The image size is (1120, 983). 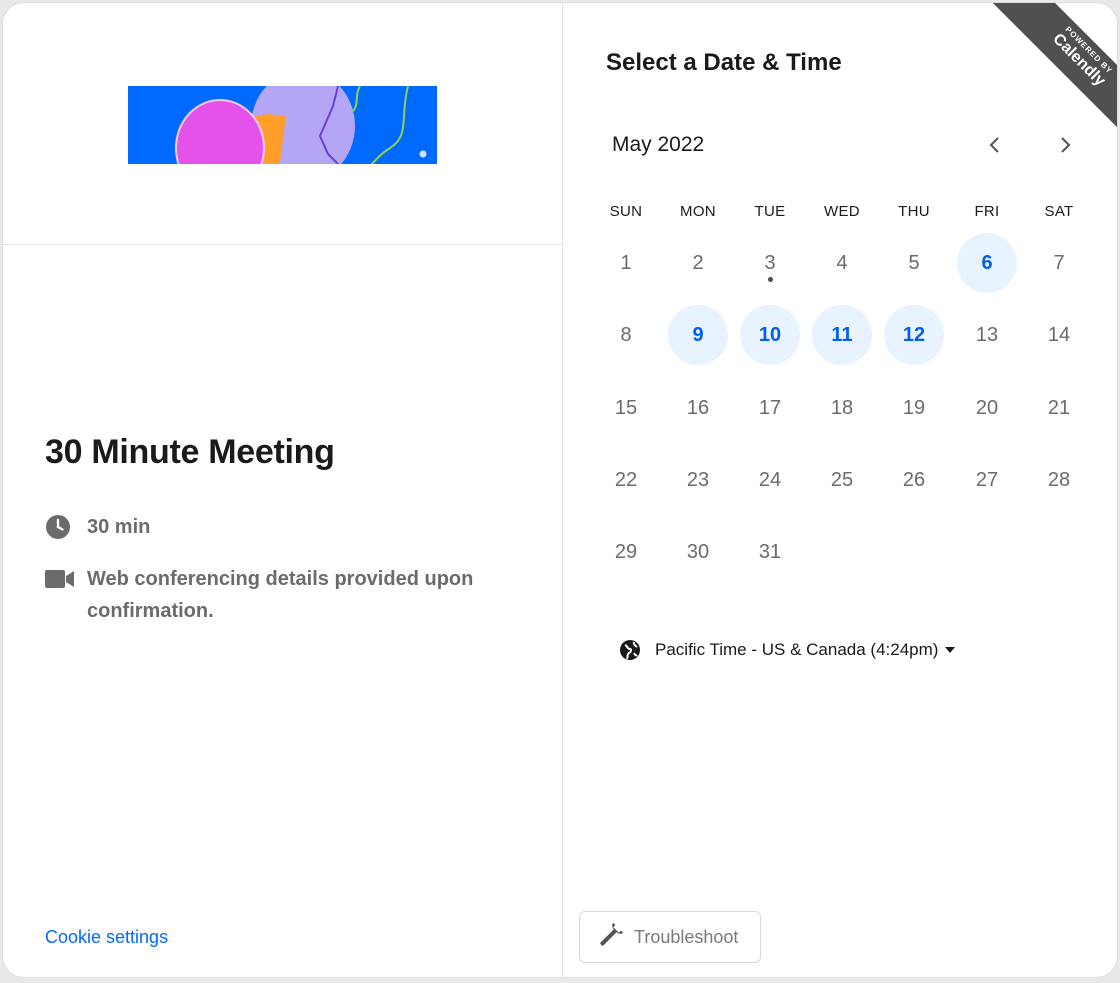 I want to click on day-number: 6, so click(x=987, y=262).